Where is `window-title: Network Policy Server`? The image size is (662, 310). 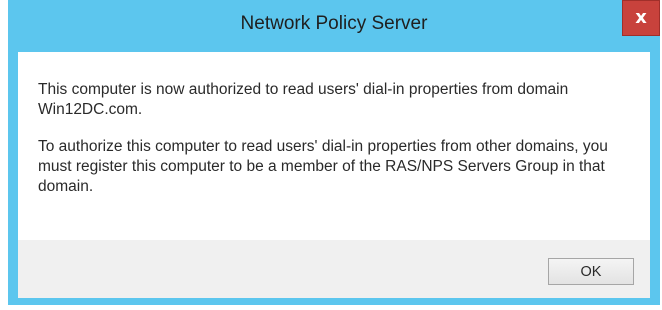
window-title: Network Policy Server is located at coordinates (334, 23).